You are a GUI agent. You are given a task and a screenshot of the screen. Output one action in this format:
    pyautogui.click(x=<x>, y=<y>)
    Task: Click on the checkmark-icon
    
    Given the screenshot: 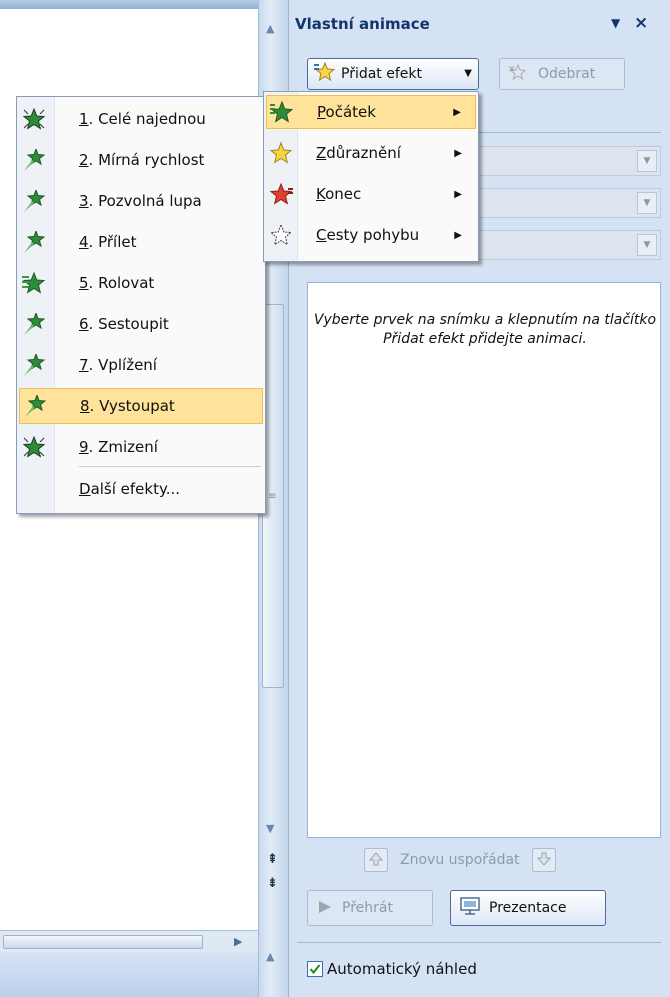 What is the action you would take?
    pyautogui.click(x=315, y=969)
    